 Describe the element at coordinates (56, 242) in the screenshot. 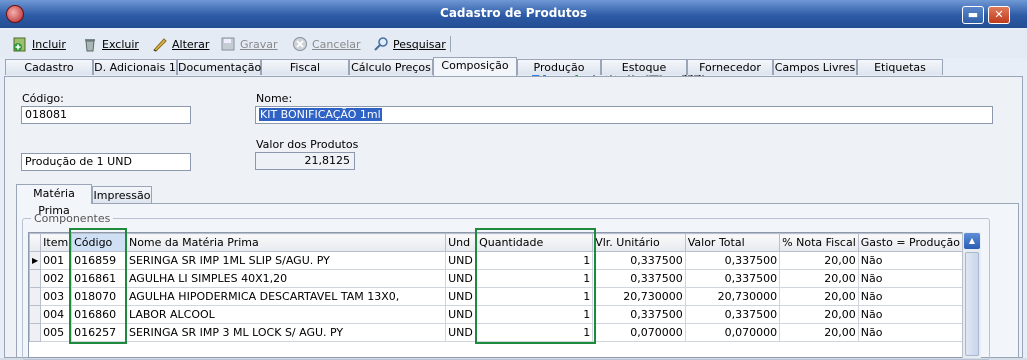

I see `header-item: Item` at that location.